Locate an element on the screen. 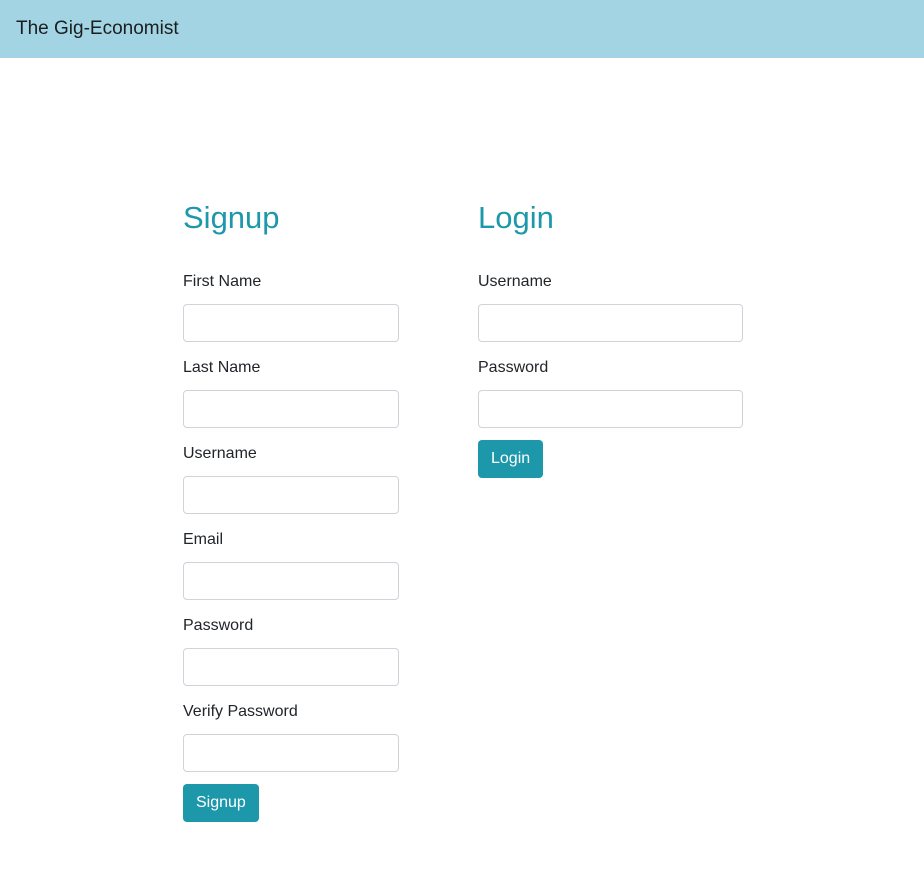 This screenshot has width=924, height=894. navbar: The Gig-Economist is located at coordinates (462, 29).